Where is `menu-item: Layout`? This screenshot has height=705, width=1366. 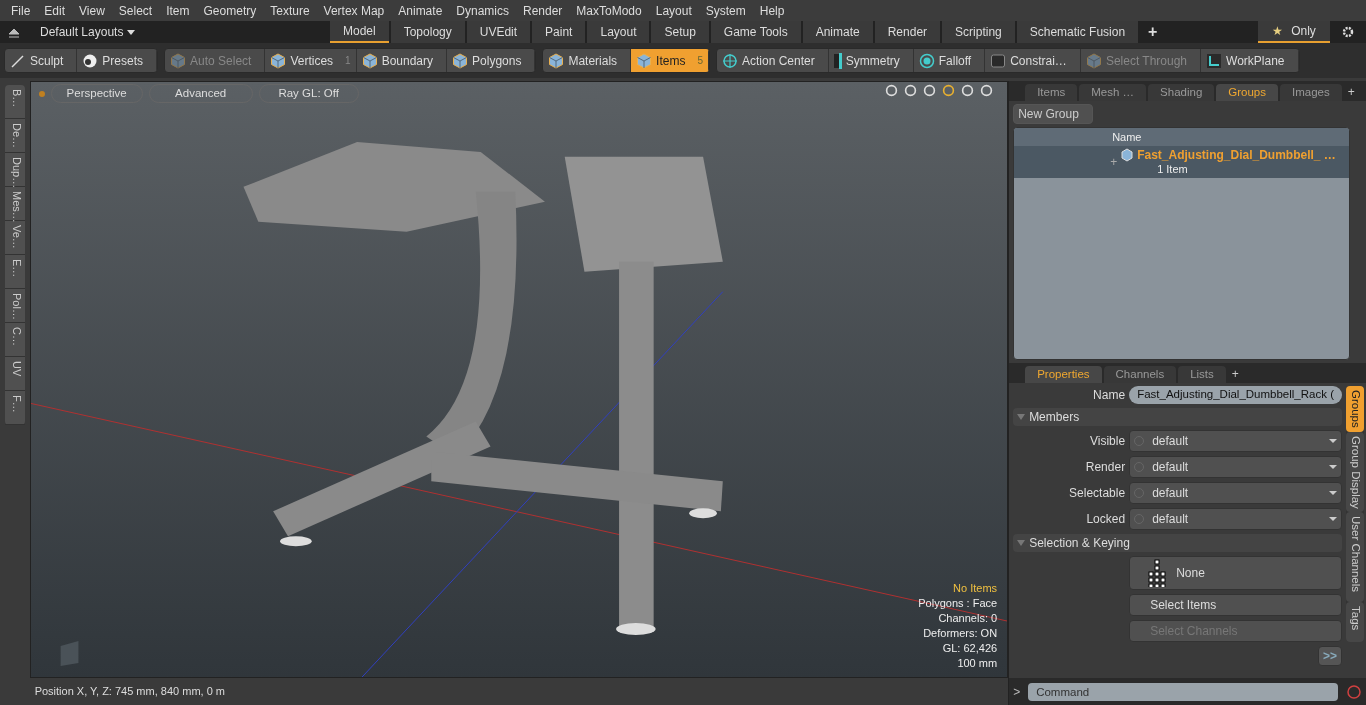
menu-item: Layout is located at coordinates (673, 10).